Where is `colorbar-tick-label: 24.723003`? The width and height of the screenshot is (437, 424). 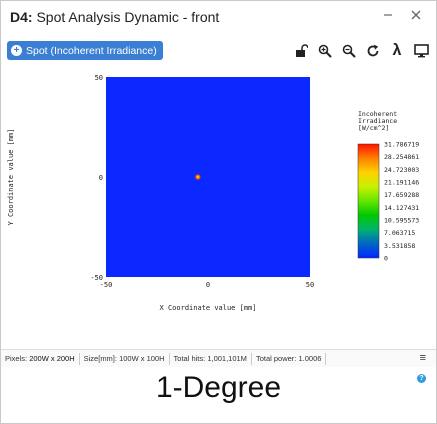
colorbar-tick-label: 24.723003 is located at coordinates (401, 170).